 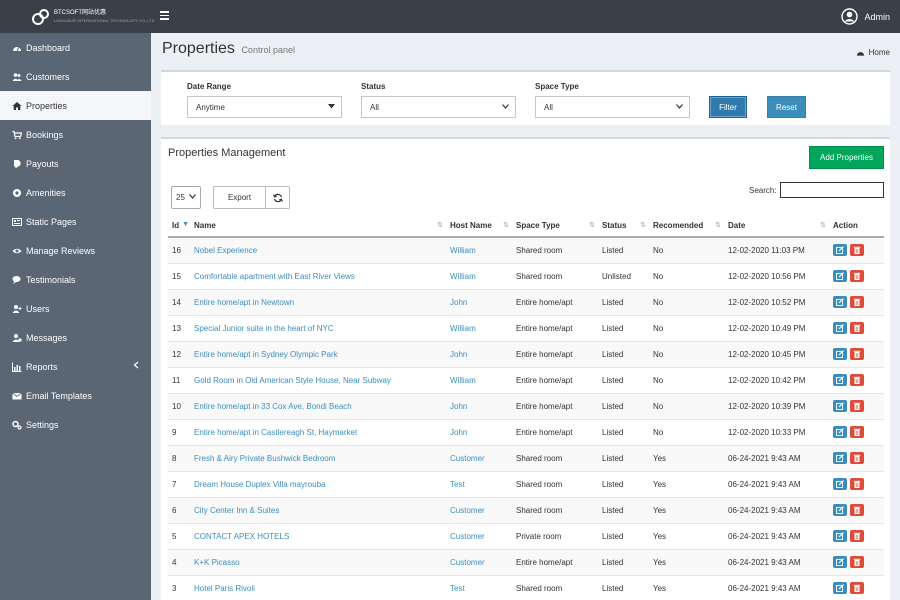 I want to click on page-size-select: 25, so click(x=186, y=197).